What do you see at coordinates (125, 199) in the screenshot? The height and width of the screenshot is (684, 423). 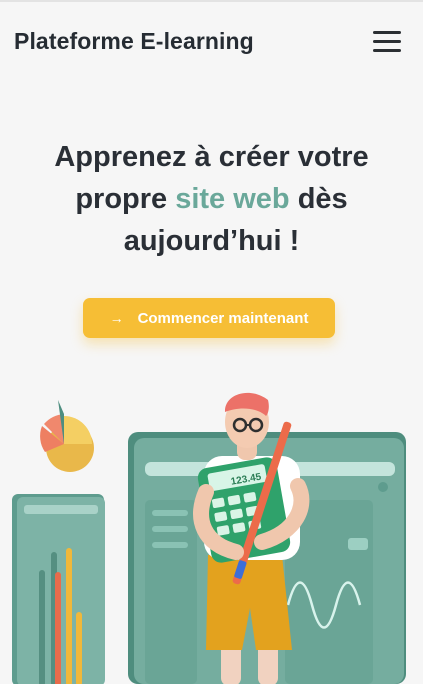 I see `hero-title-line-2-start: propre` at bounding box center [125, 199].